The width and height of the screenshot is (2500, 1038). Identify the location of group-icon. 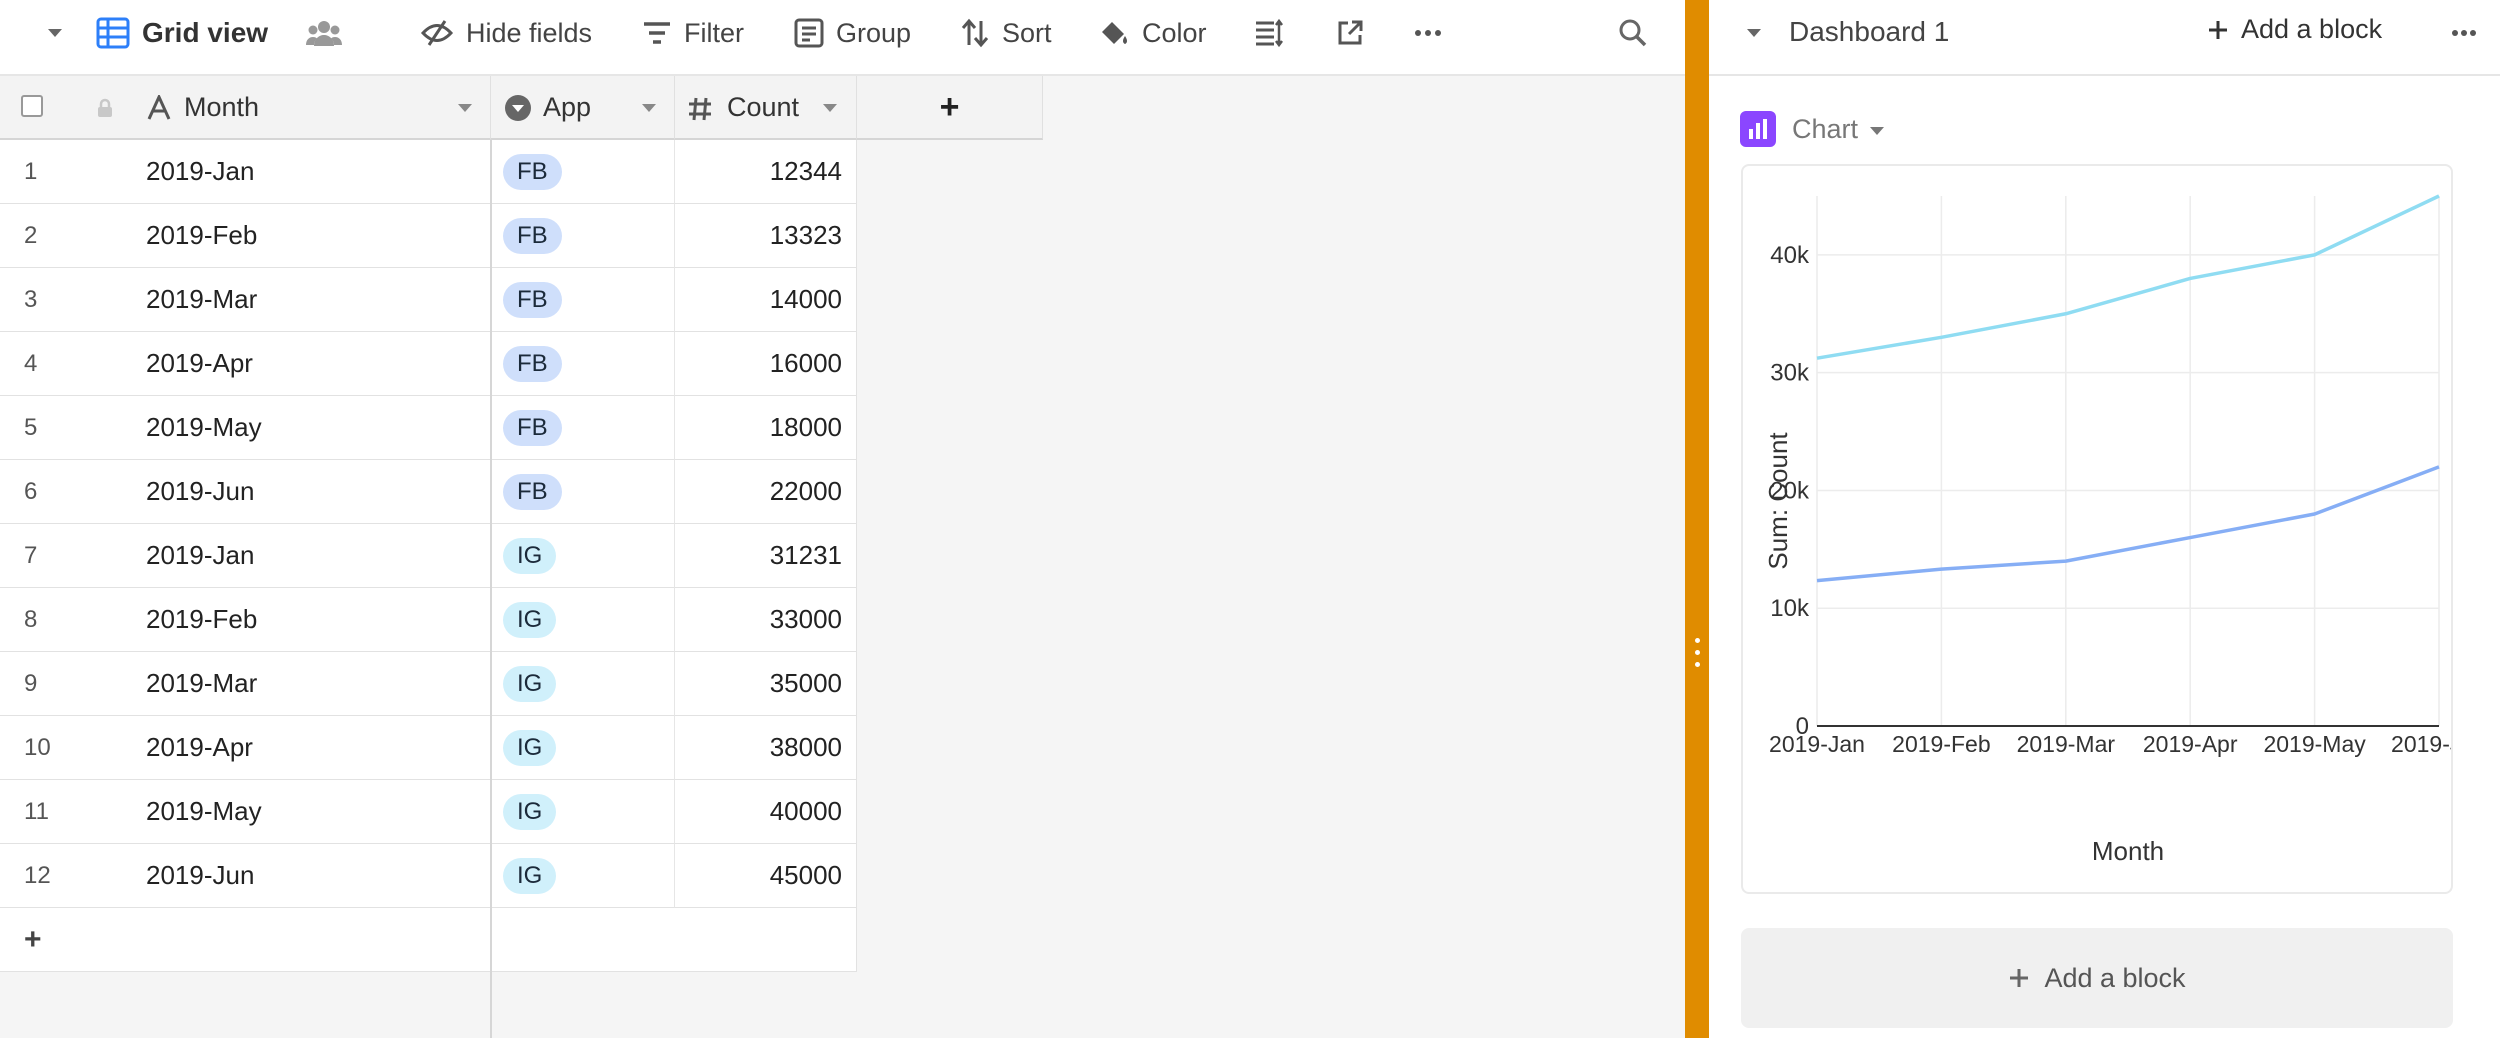
(809, 33).